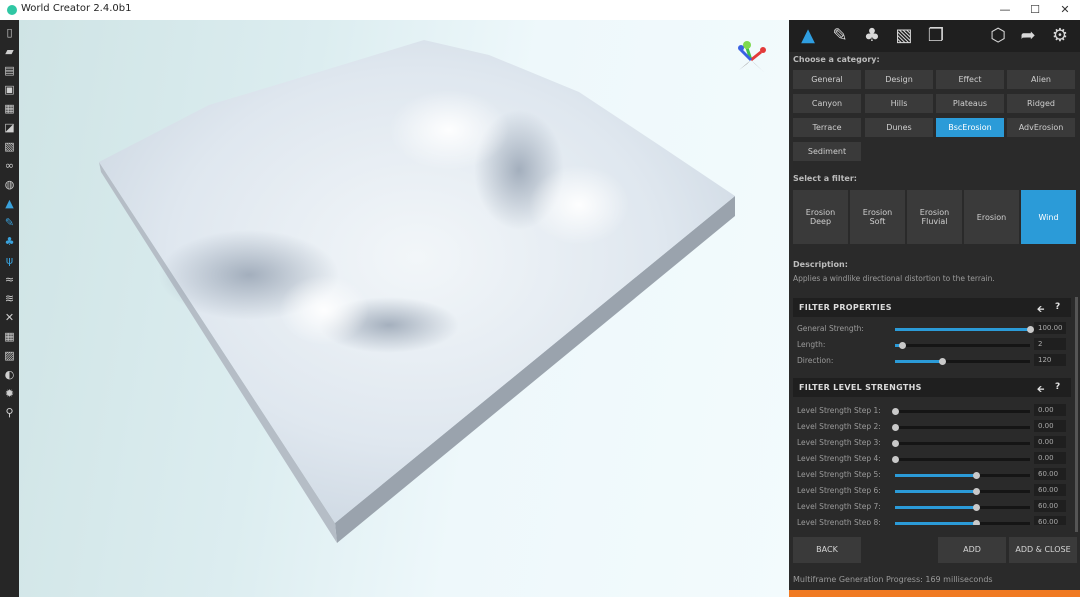  What do you see at coordinates (827, 151) in the screenshot?
I see `category-sediment: Sediment` at bounding box center [827, 151].